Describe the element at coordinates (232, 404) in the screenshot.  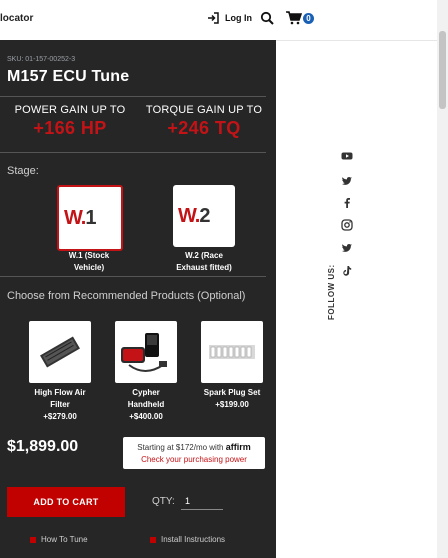
I see `product-price: +$199.00` at that location.